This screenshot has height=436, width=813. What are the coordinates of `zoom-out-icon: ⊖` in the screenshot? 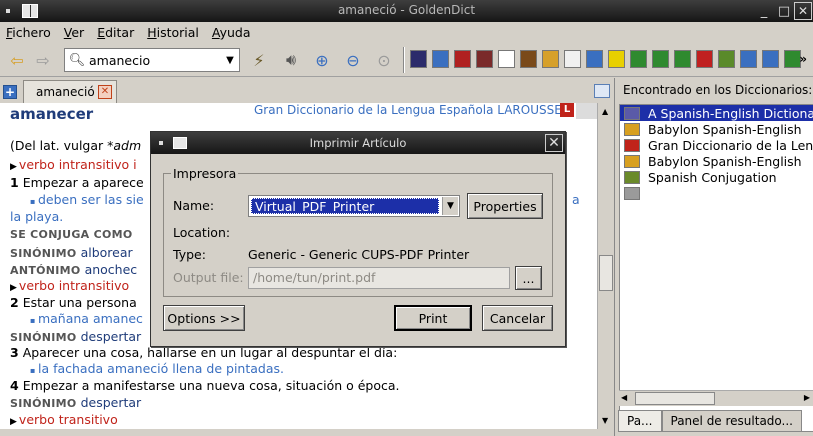 It's located at (353, 60).